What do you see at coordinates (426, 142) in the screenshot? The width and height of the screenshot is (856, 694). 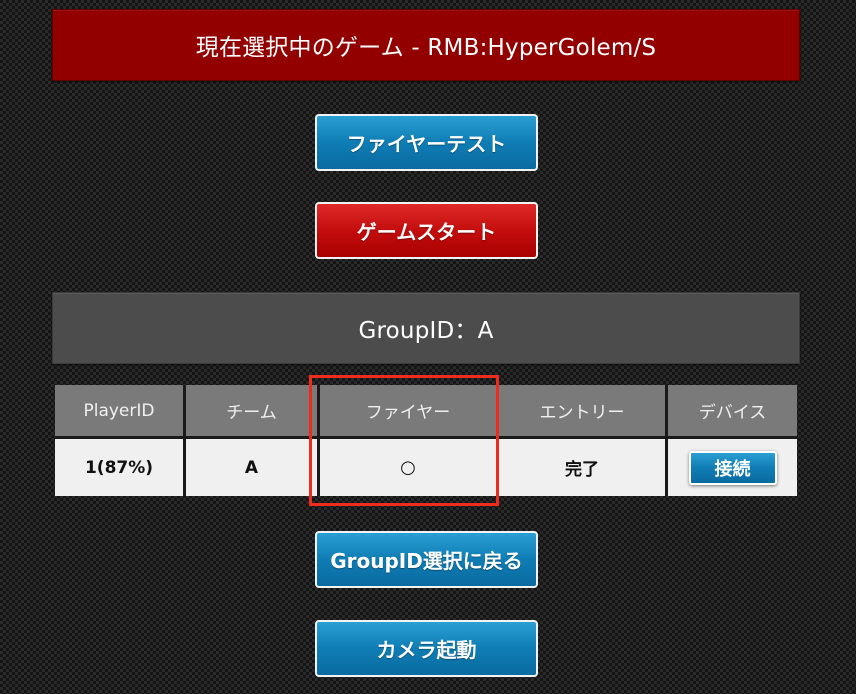 I see `fire-test-button: ファイヤーテスト` at bounding box center [426, 142].